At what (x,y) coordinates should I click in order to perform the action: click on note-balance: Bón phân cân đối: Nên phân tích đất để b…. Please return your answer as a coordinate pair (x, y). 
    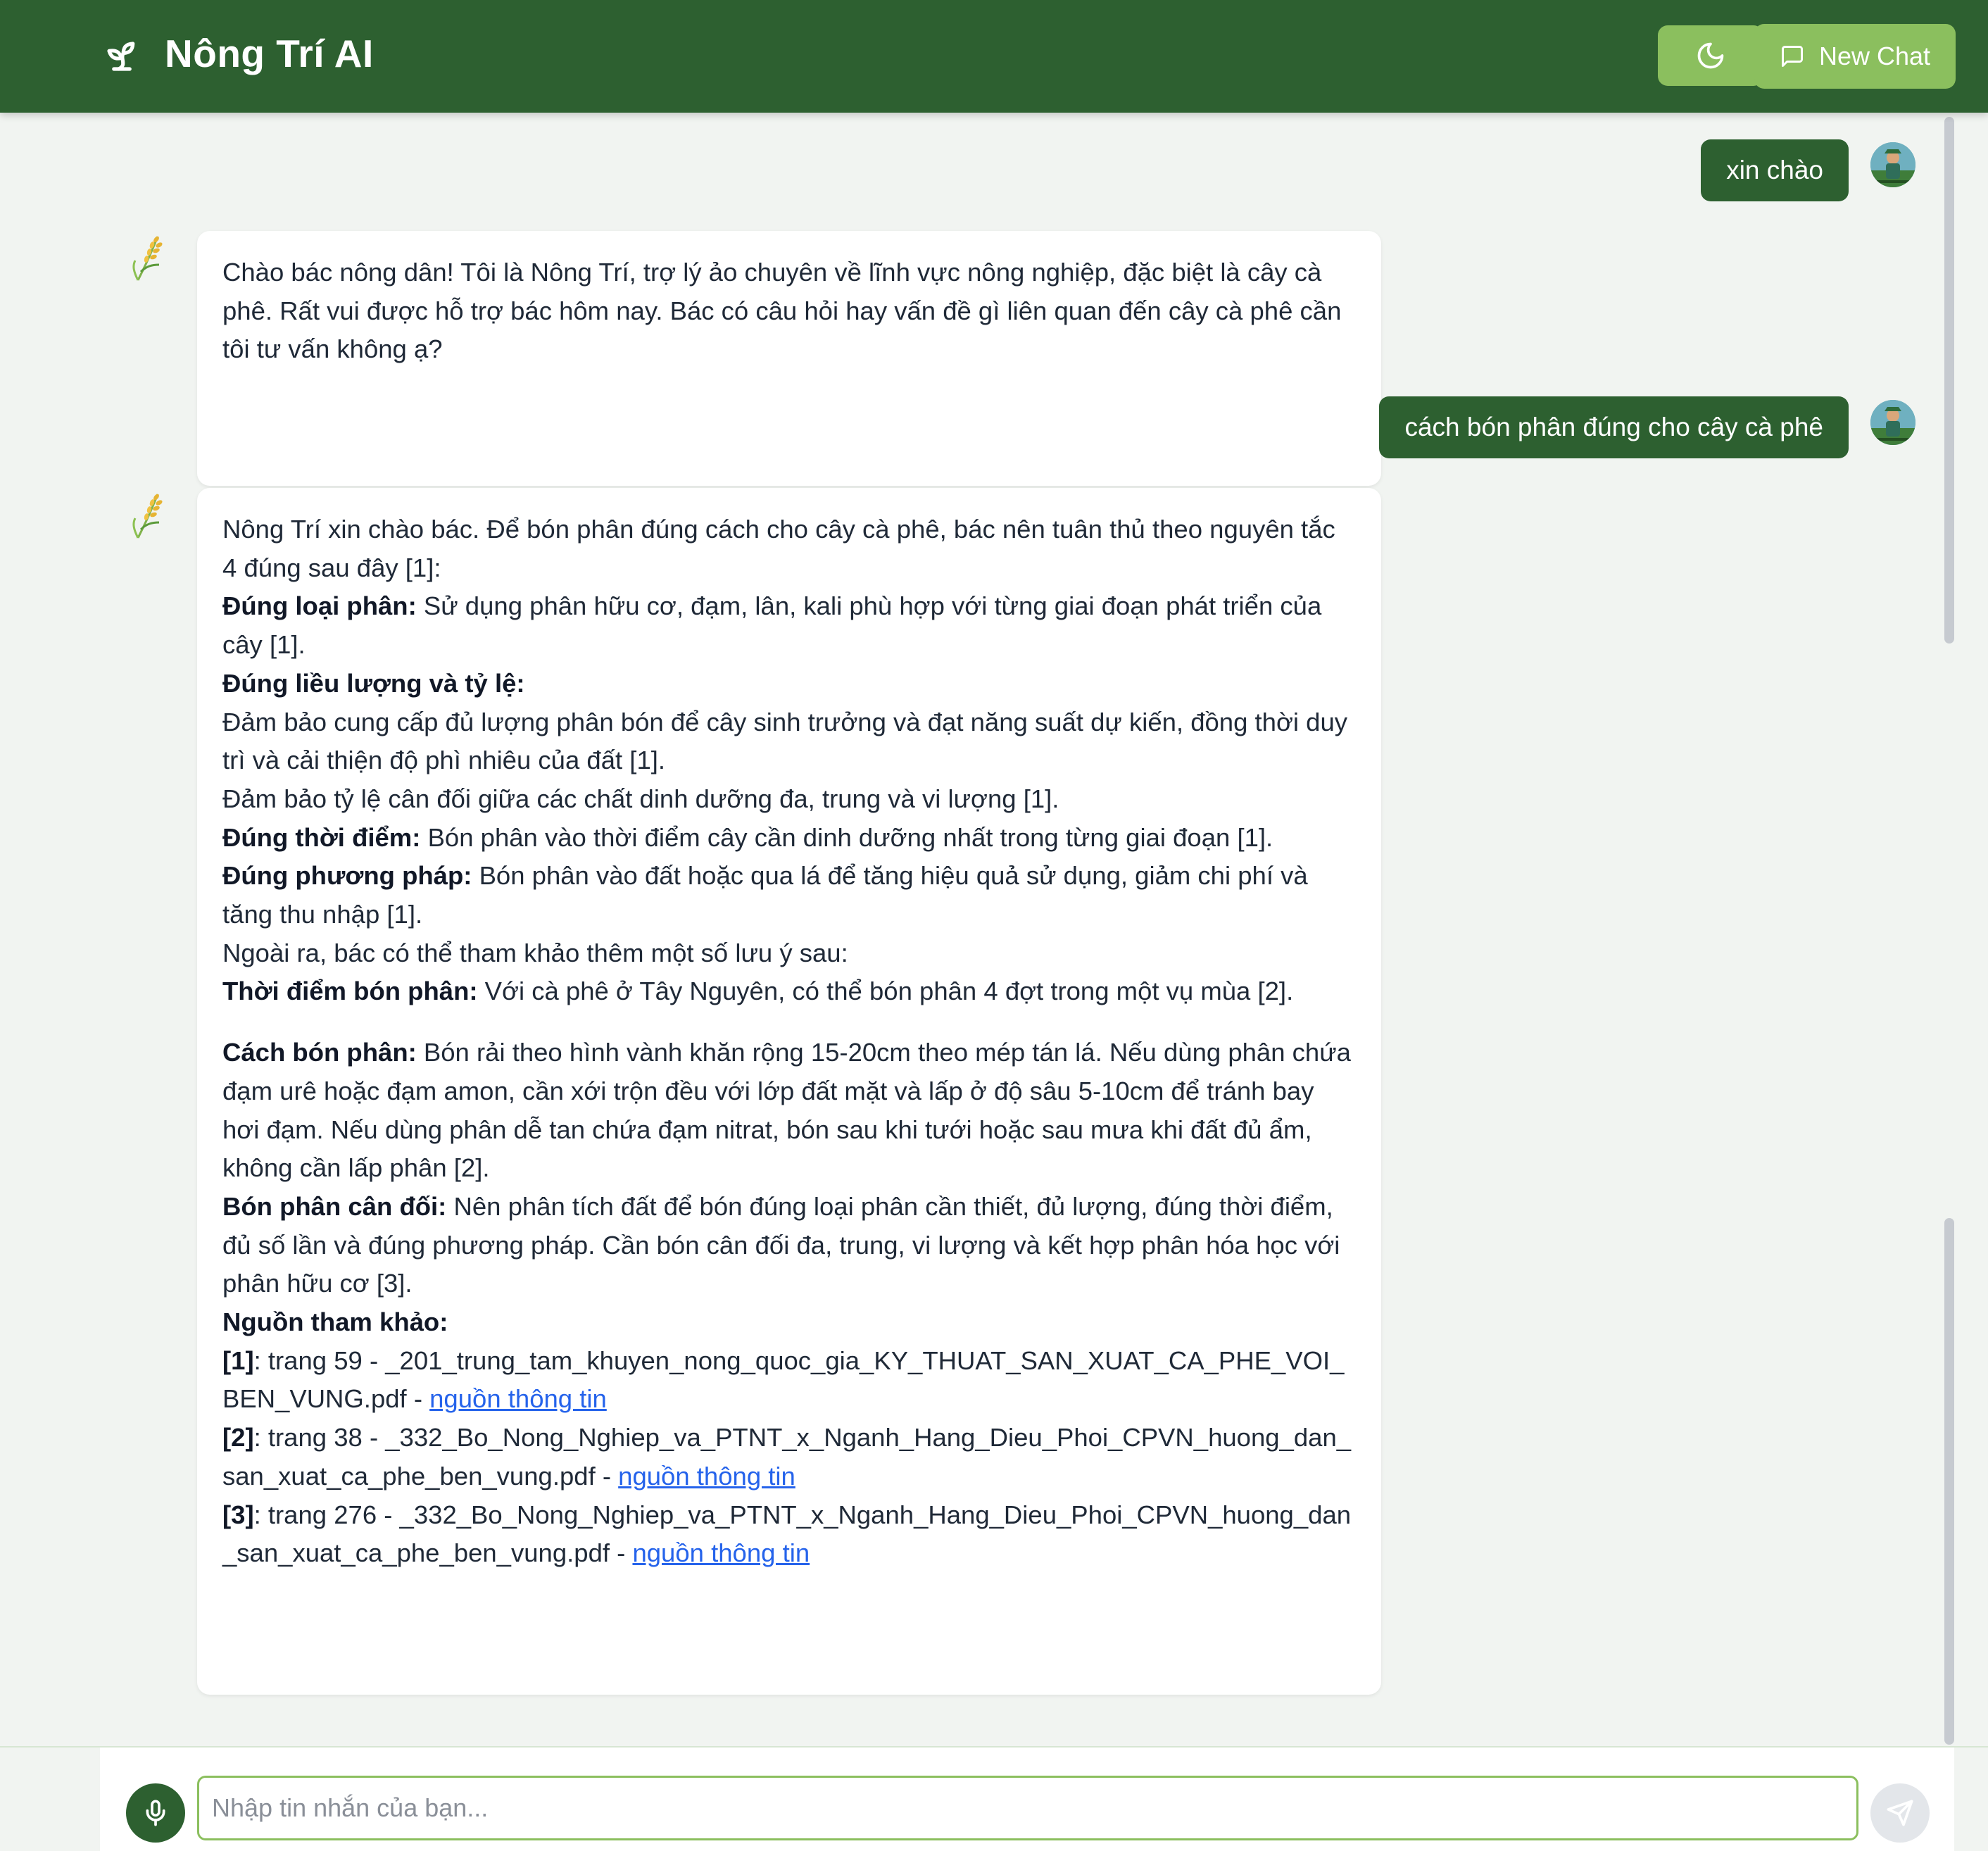
    Looking at the image, I should click on (789, 1245).